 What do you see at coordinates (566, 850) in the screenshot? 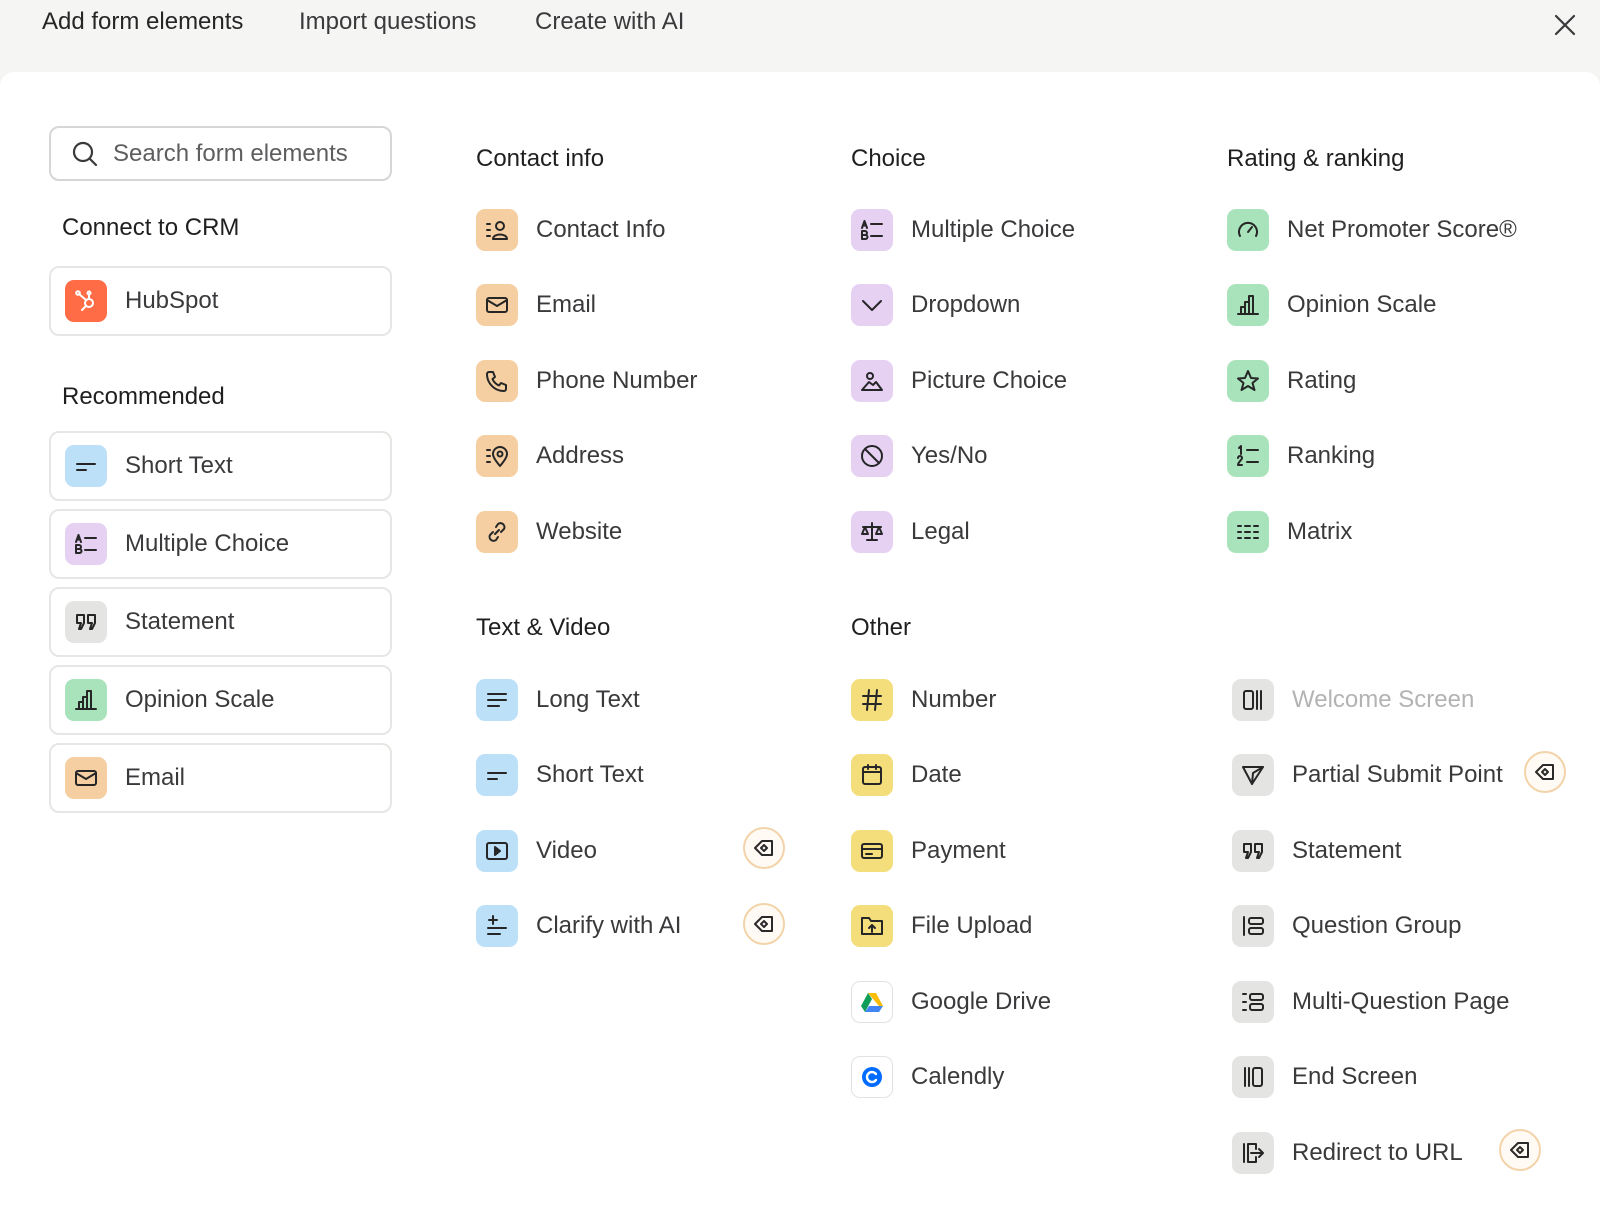
I see `element-video-label: Video` at bounding box center [566, 850].